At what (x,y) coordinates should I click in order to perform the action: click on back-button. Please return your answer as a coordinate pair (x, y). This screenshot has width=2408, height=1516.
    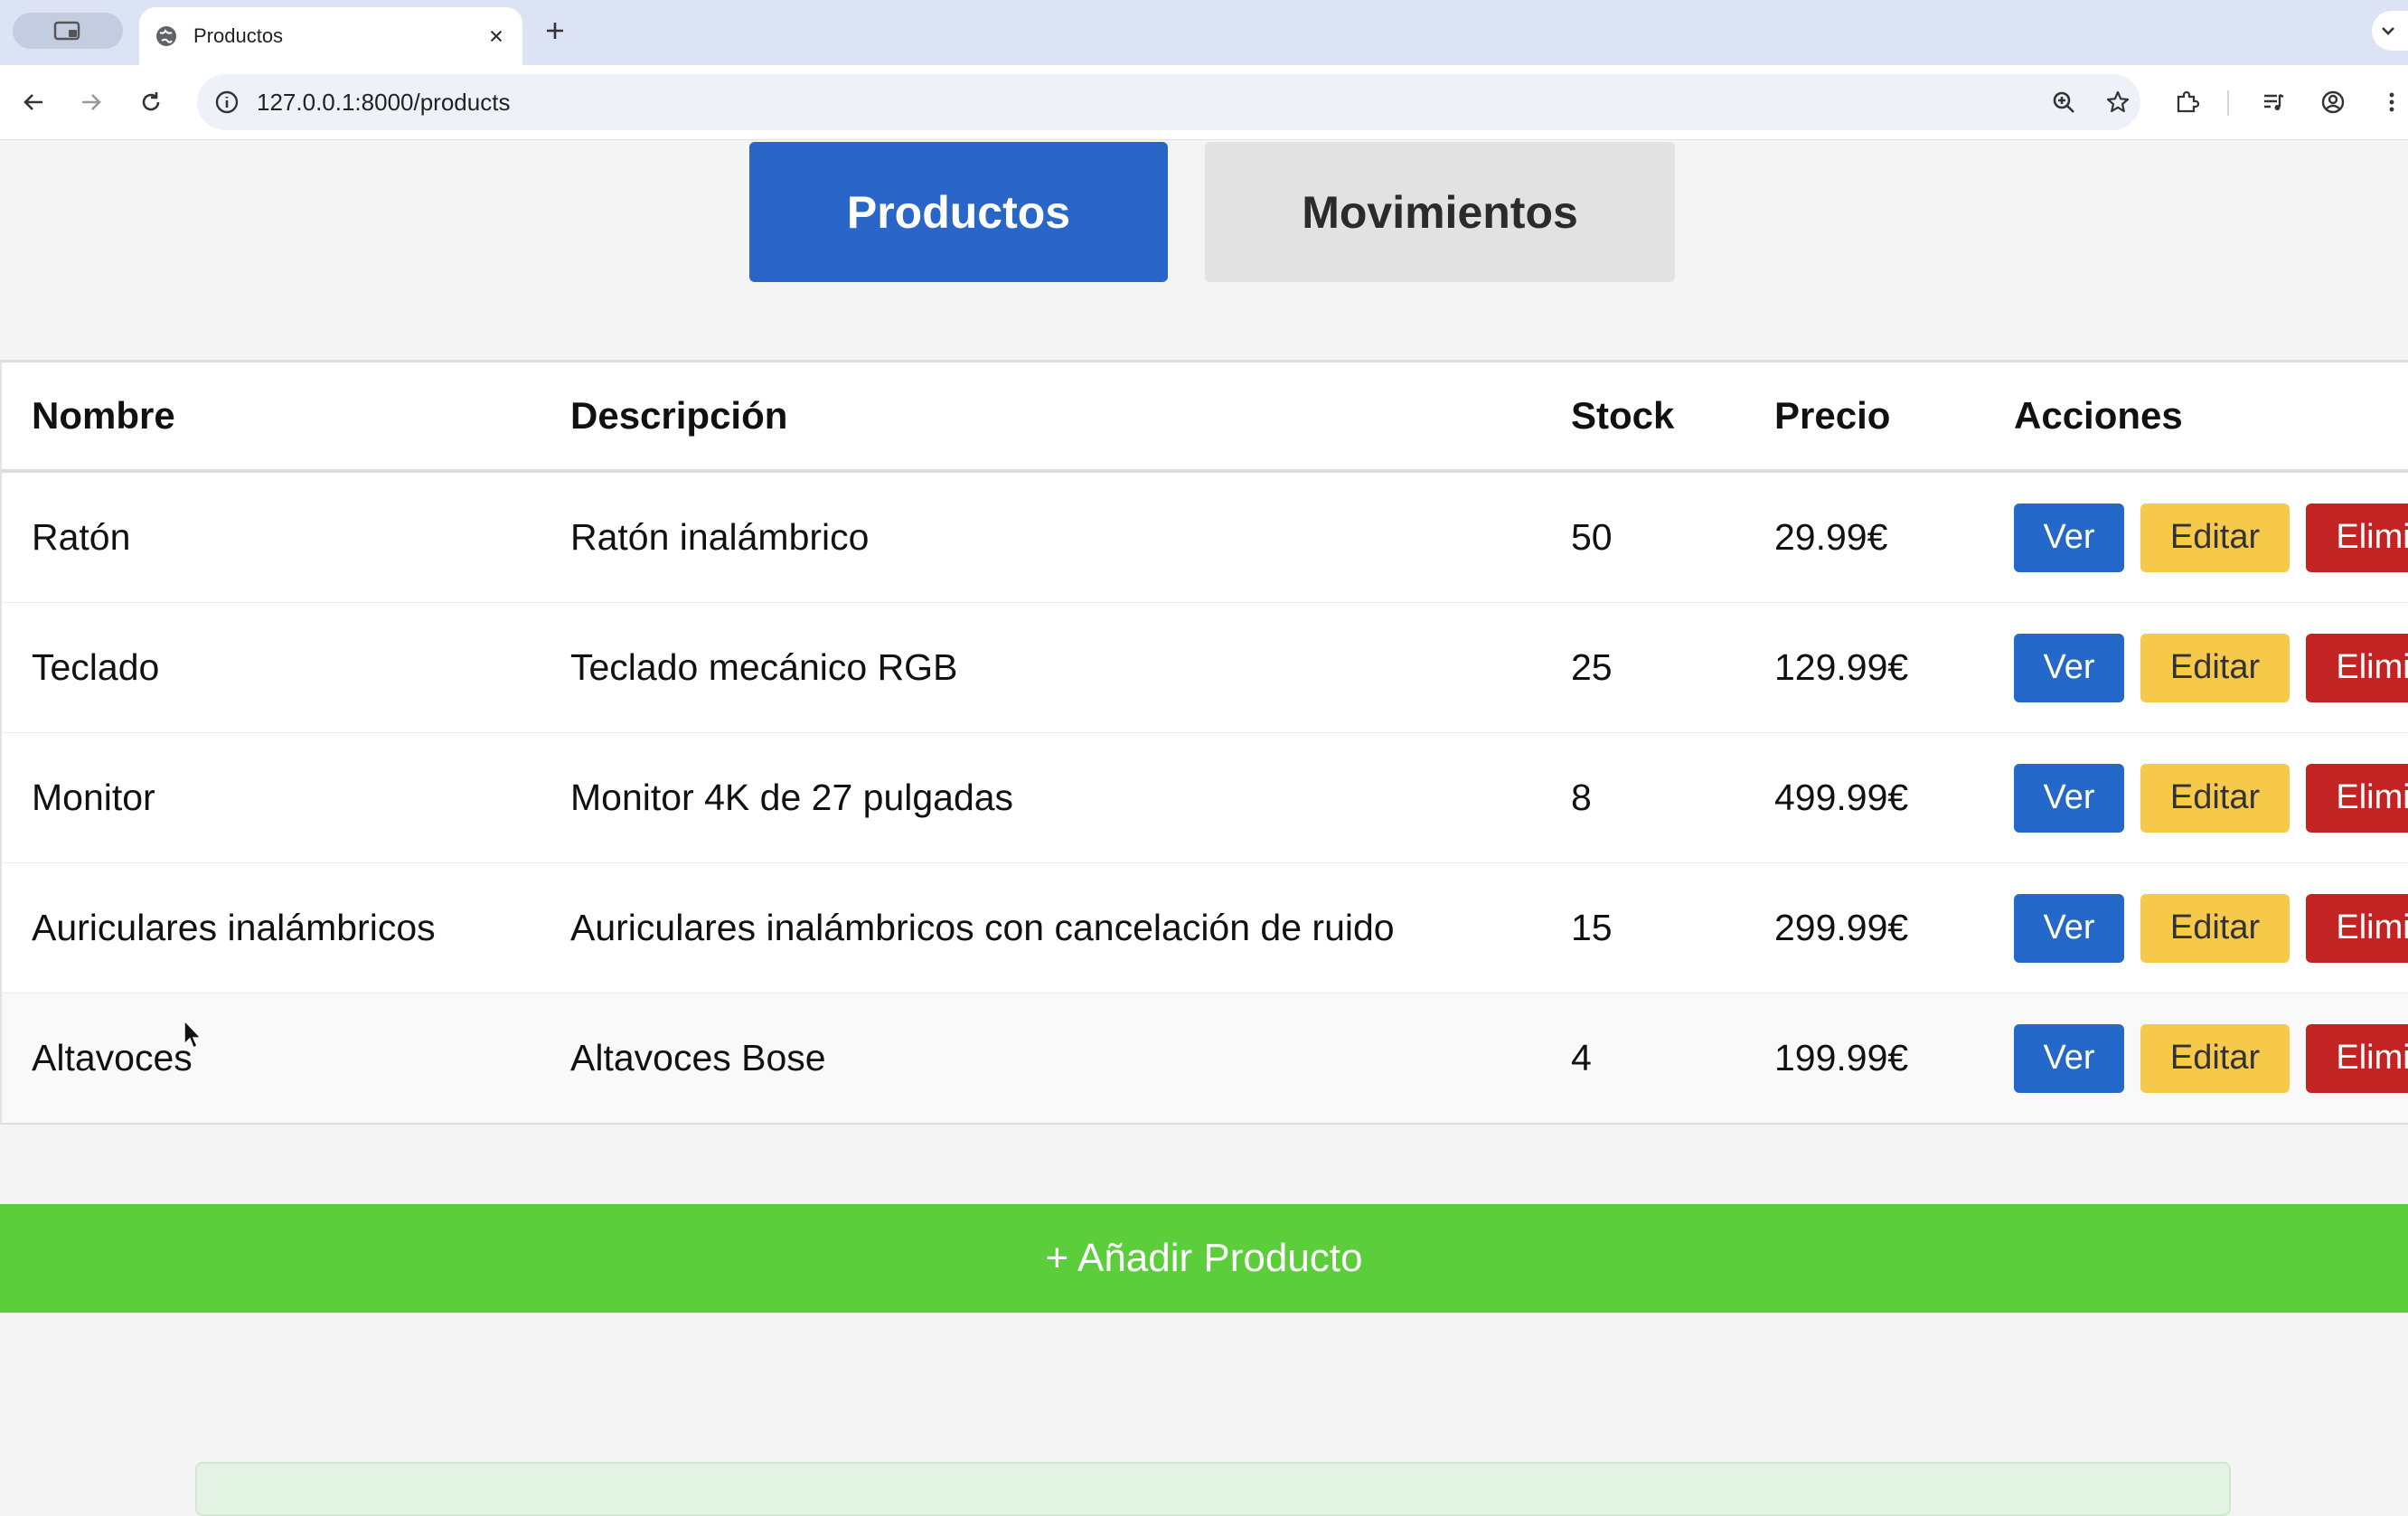
    Looking at the image, I should click on (33, 102).